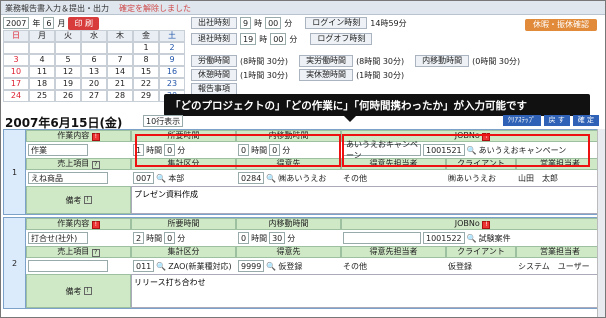  Describe the element at coordinates (146, 96) in the screenshot. I see `calendar-day: 29` at that location.